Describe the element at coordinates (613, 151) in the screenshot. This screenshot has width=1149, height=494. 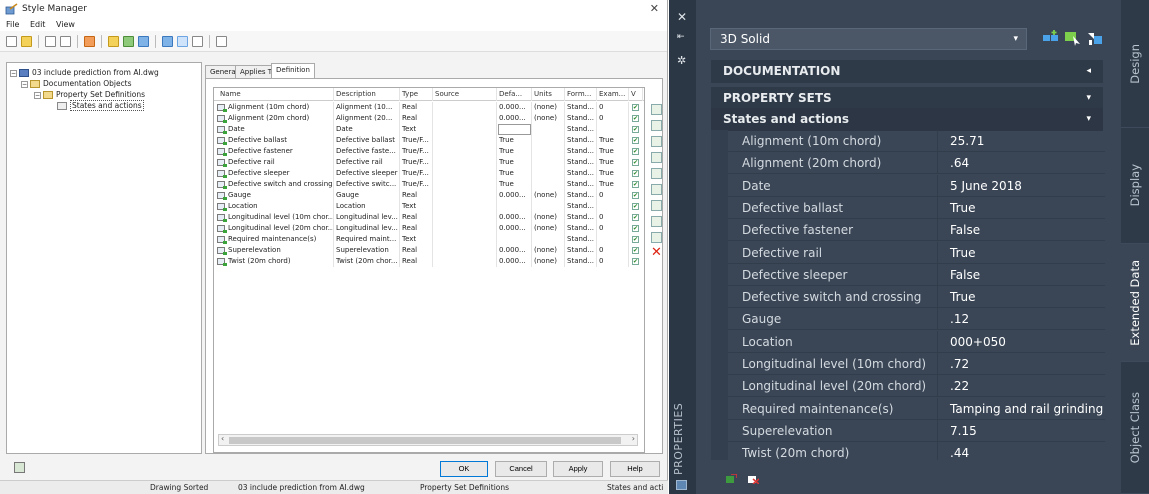
I see `cell-example: True` at that location.